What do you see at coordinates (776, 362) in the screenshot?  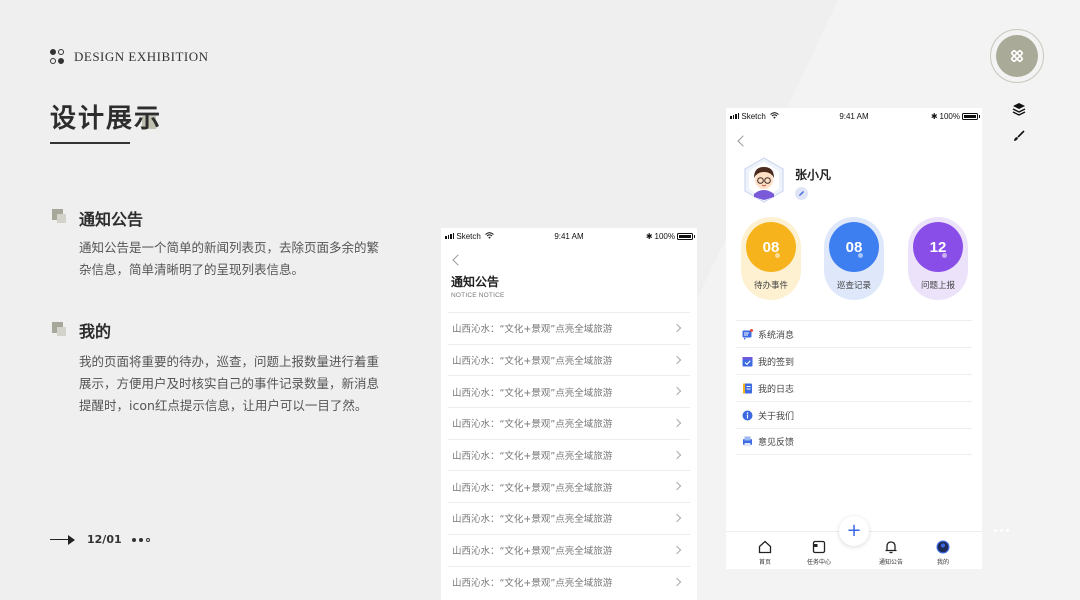 I see `menu-label: 我的签到` at bounding box center [776, 362].